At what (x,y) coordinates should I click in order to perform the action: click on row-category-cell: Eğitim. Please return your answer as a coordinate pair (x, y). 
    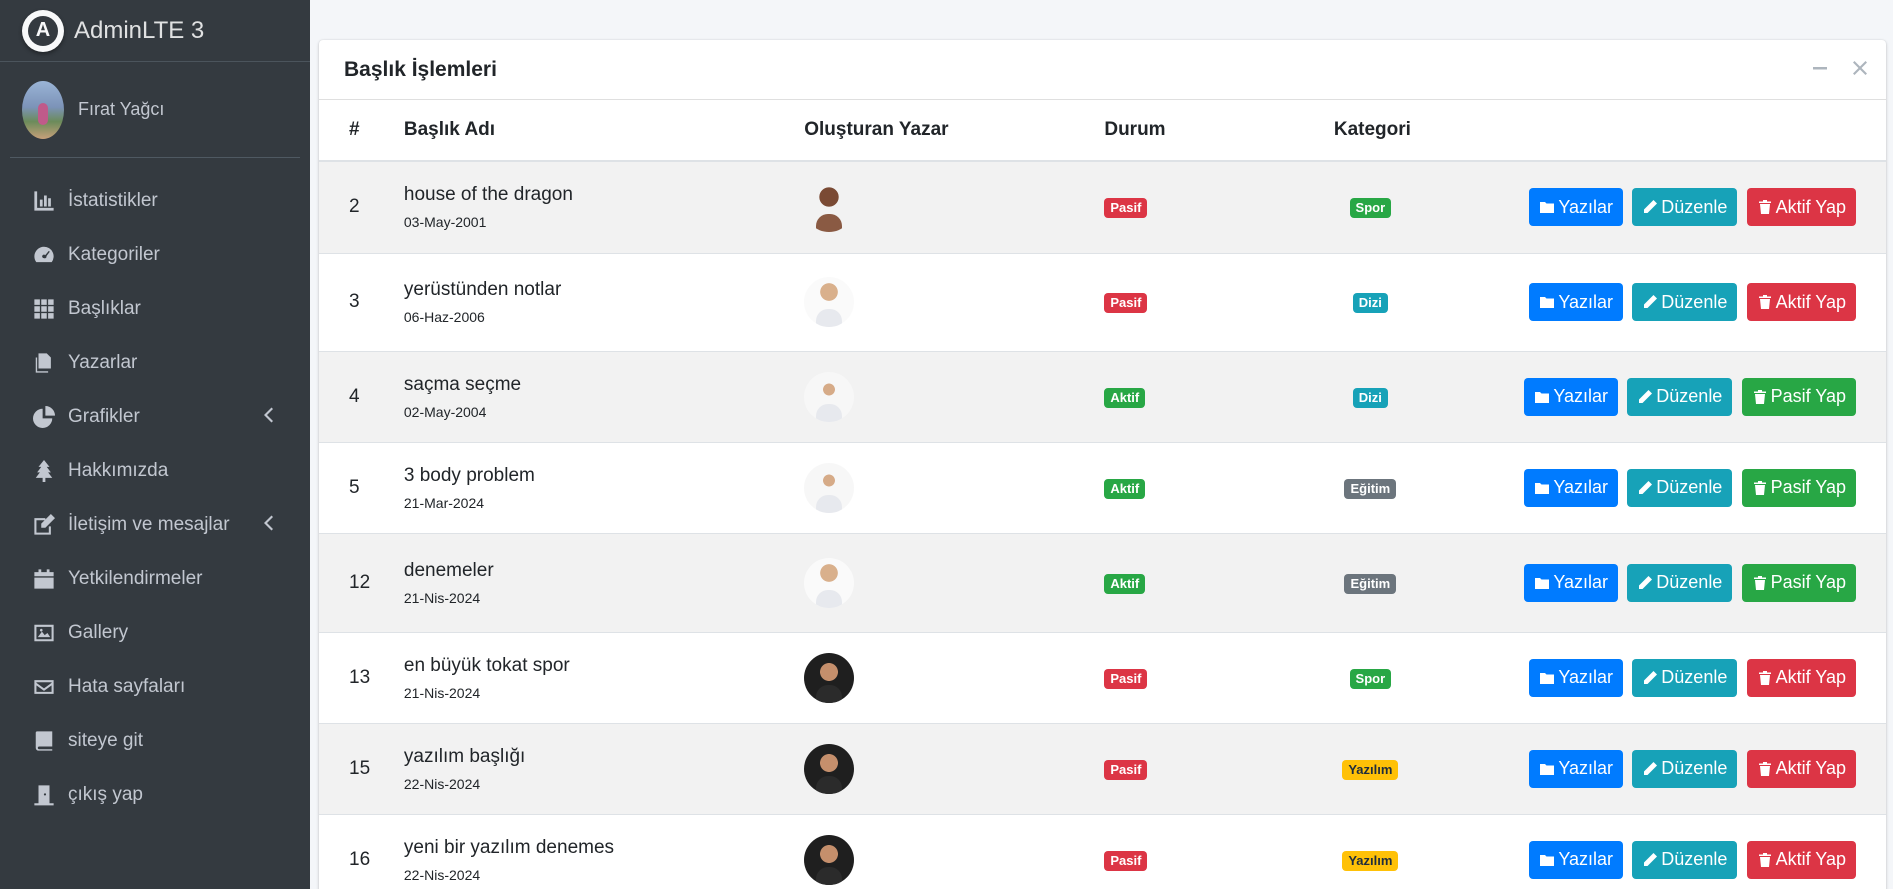
    Looking at the image, I should click on (1427, 487).